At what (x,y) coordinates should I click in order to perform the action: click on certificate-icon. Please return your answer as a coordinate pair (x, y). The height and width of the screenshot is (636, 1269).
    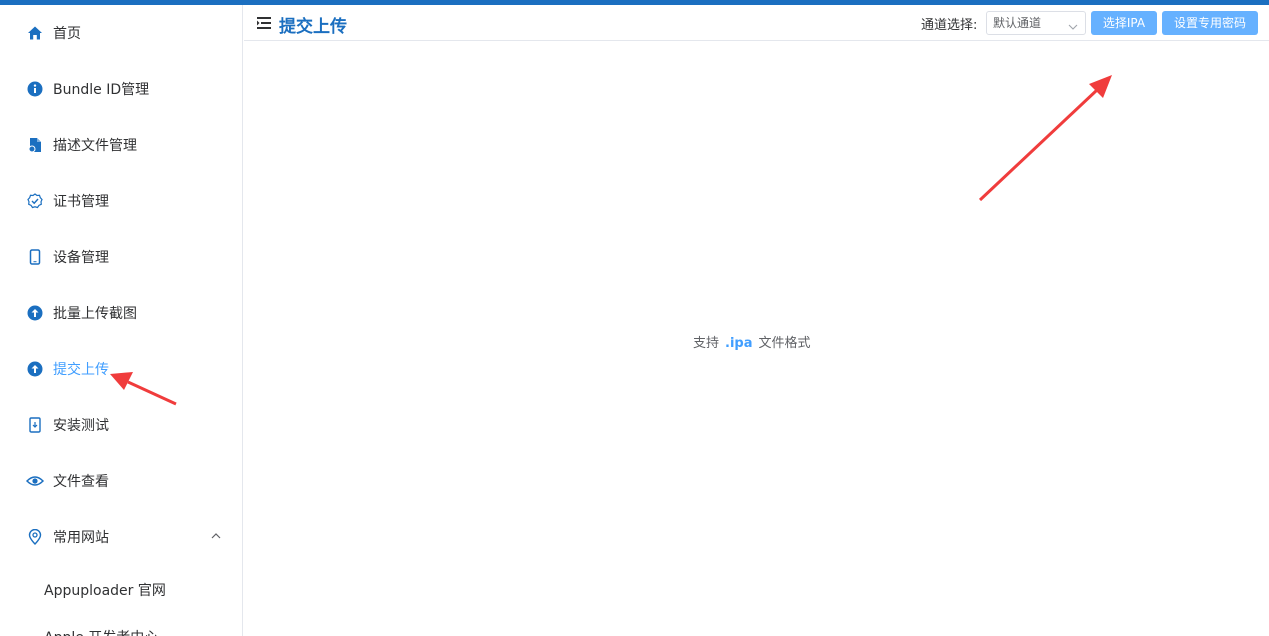
    Looking at the image, I should click on (35, 201).